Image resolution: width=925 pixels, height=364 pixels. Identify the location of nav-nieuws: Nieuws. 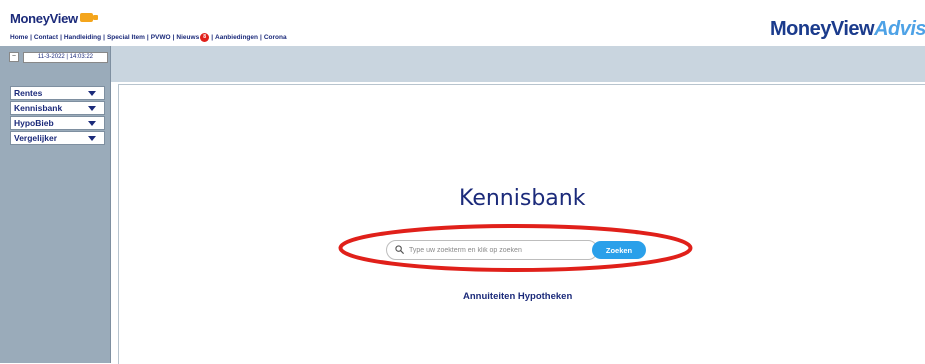
(187, 37).